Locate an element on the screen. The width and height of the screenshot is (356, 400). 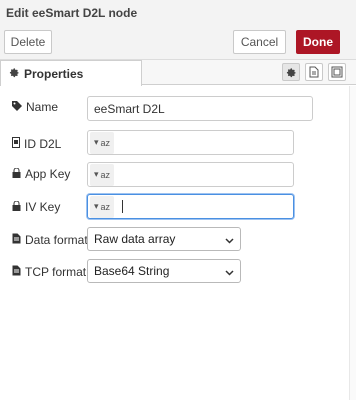
iv-key-row-label: IV Key is located at coordinates (36, 207).